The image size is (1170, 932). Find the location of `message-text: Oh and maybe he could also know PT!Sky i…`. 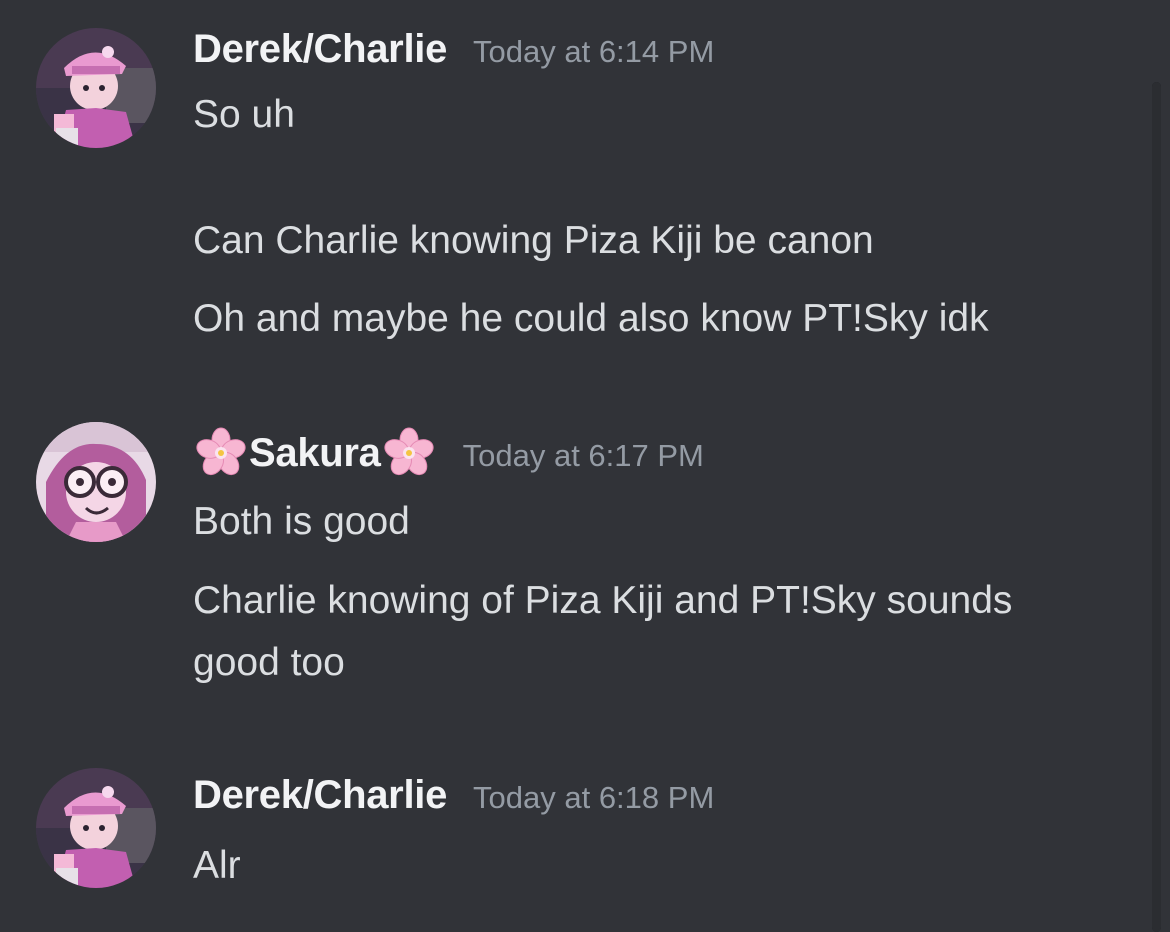

message-text: Oh and maybe he could also know PT!Sky i… is located at coordinates (591, 318).